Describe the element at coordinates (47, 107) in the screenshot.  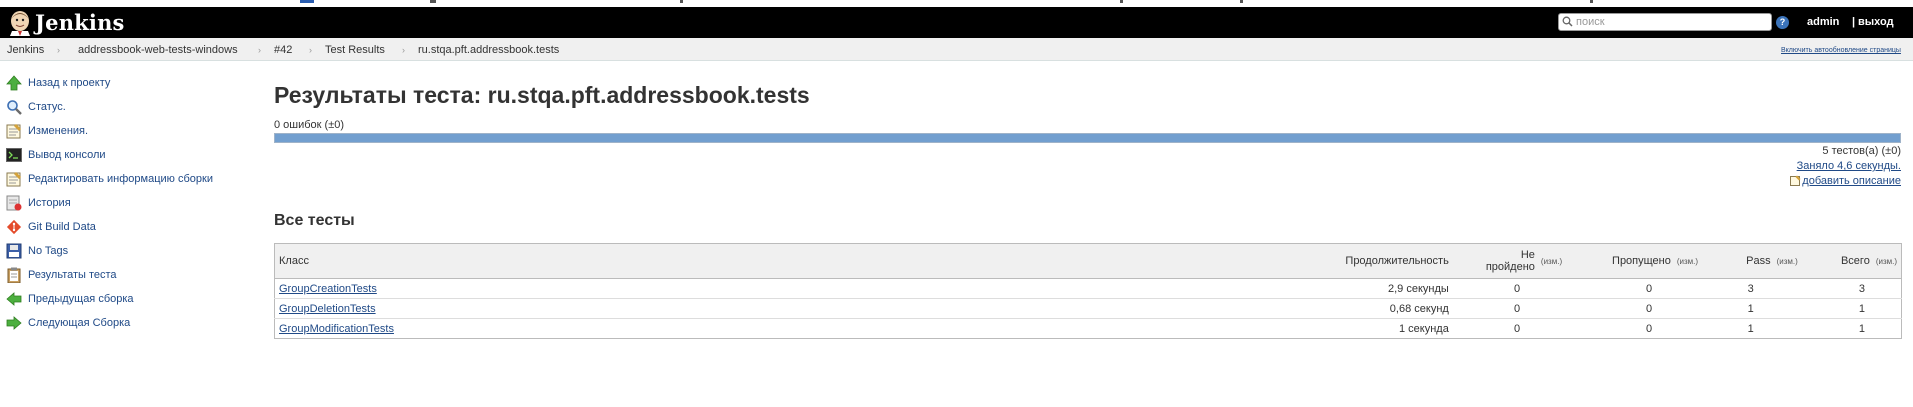
I see `sidebar-item-label: Статус.` at that location.